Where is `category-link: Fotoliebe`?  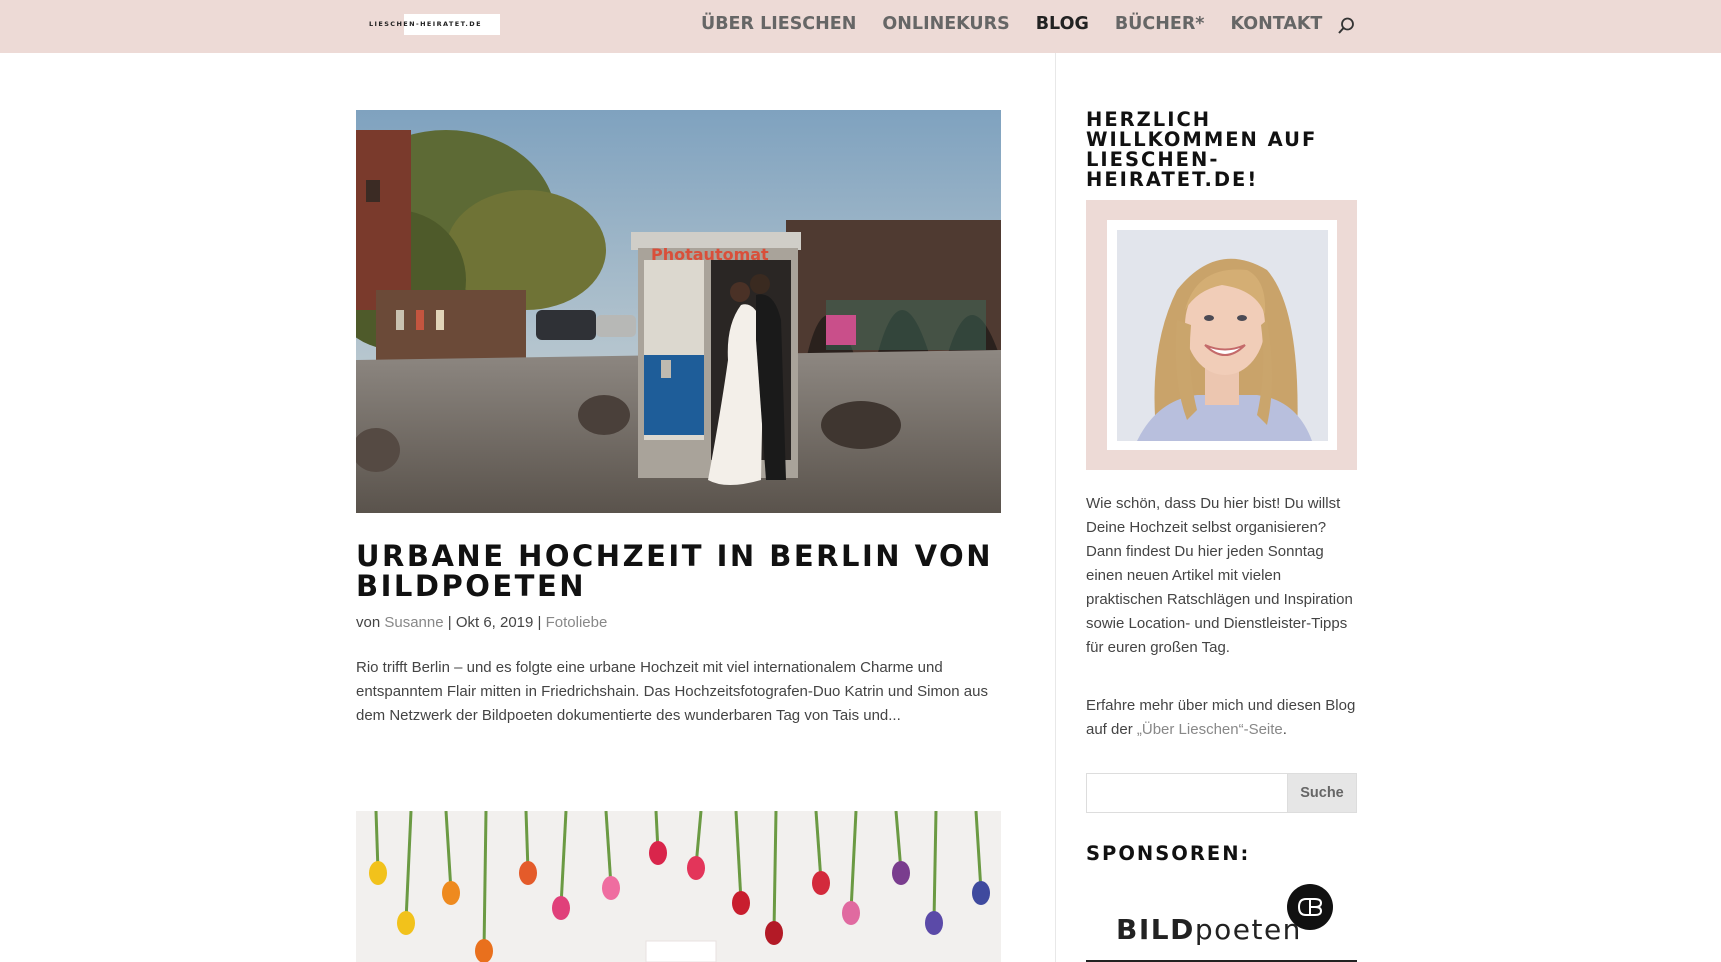 category-link: Fotoliebe is located at coordinates (577, 622).